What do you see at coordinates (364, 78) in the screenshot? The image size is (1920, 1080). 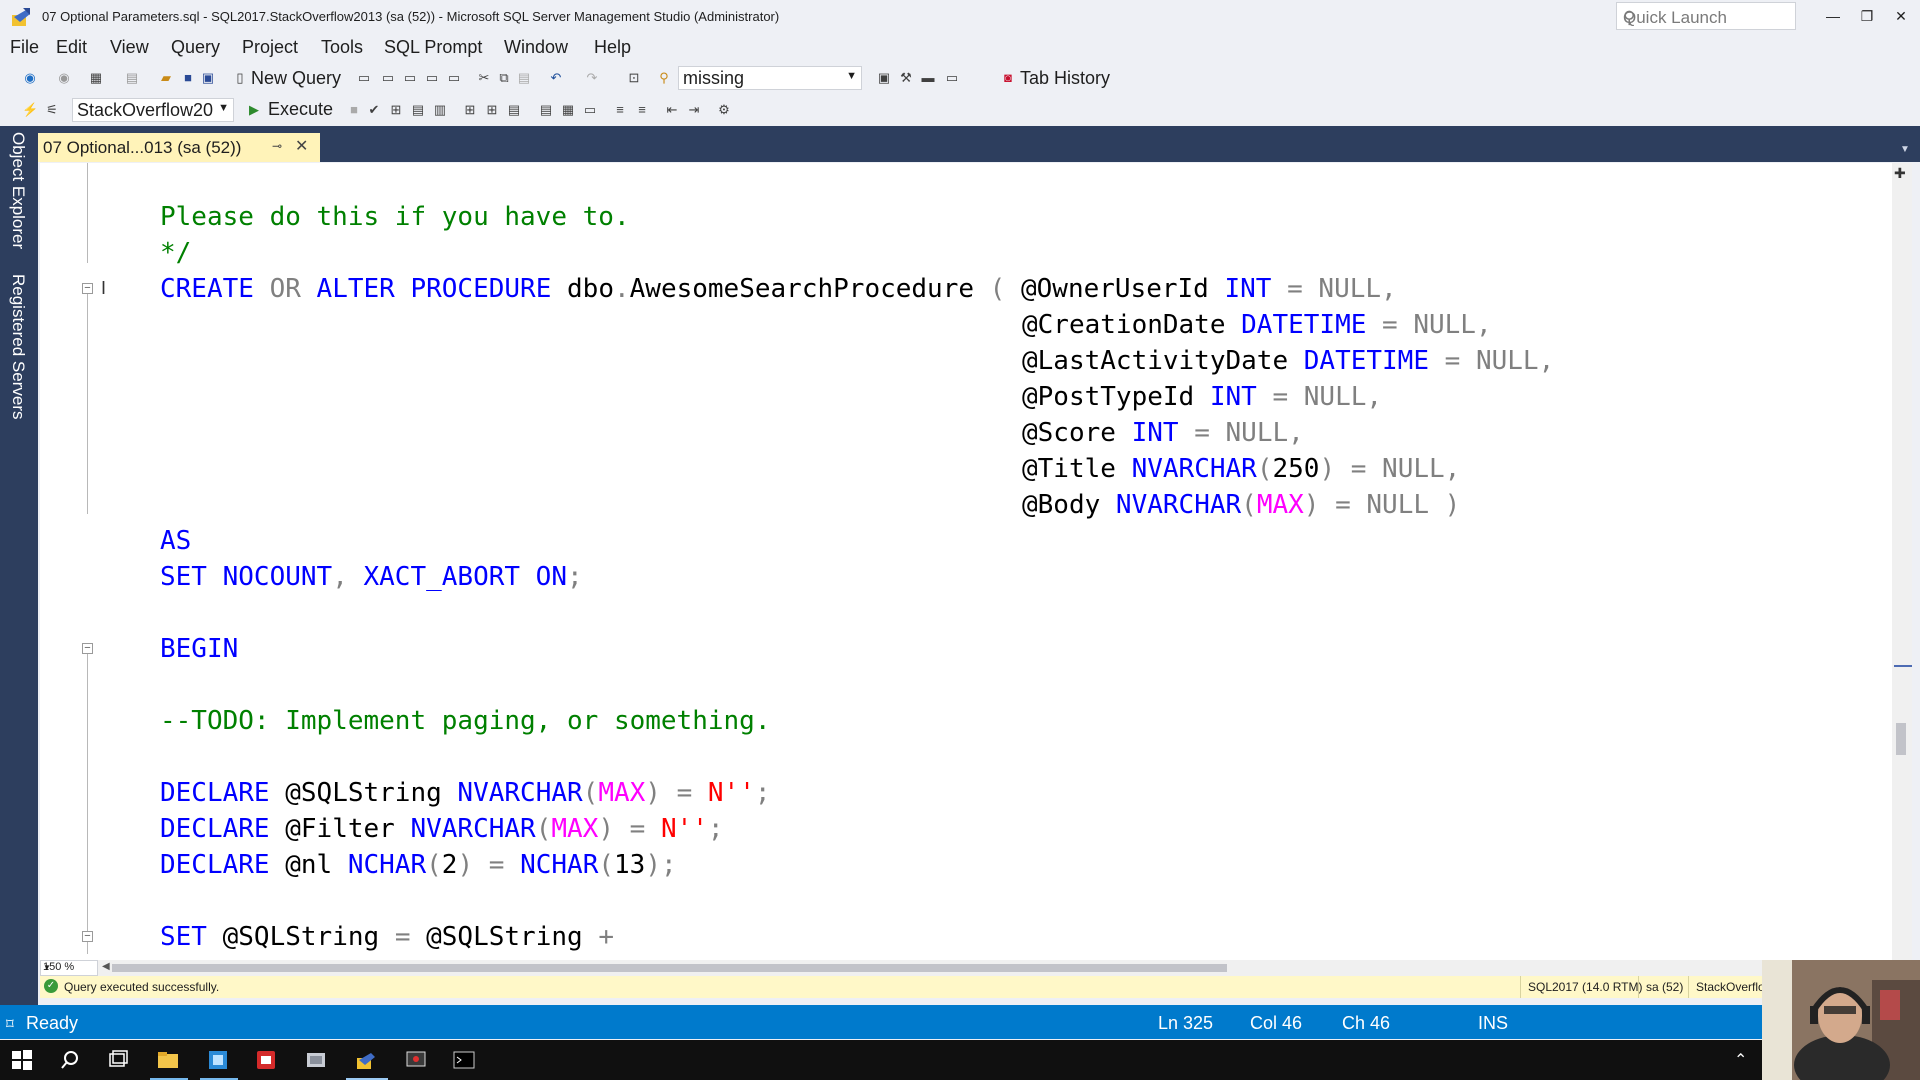 I see `database-engine-query-icon: ▭` at bounding box center [364, 78].